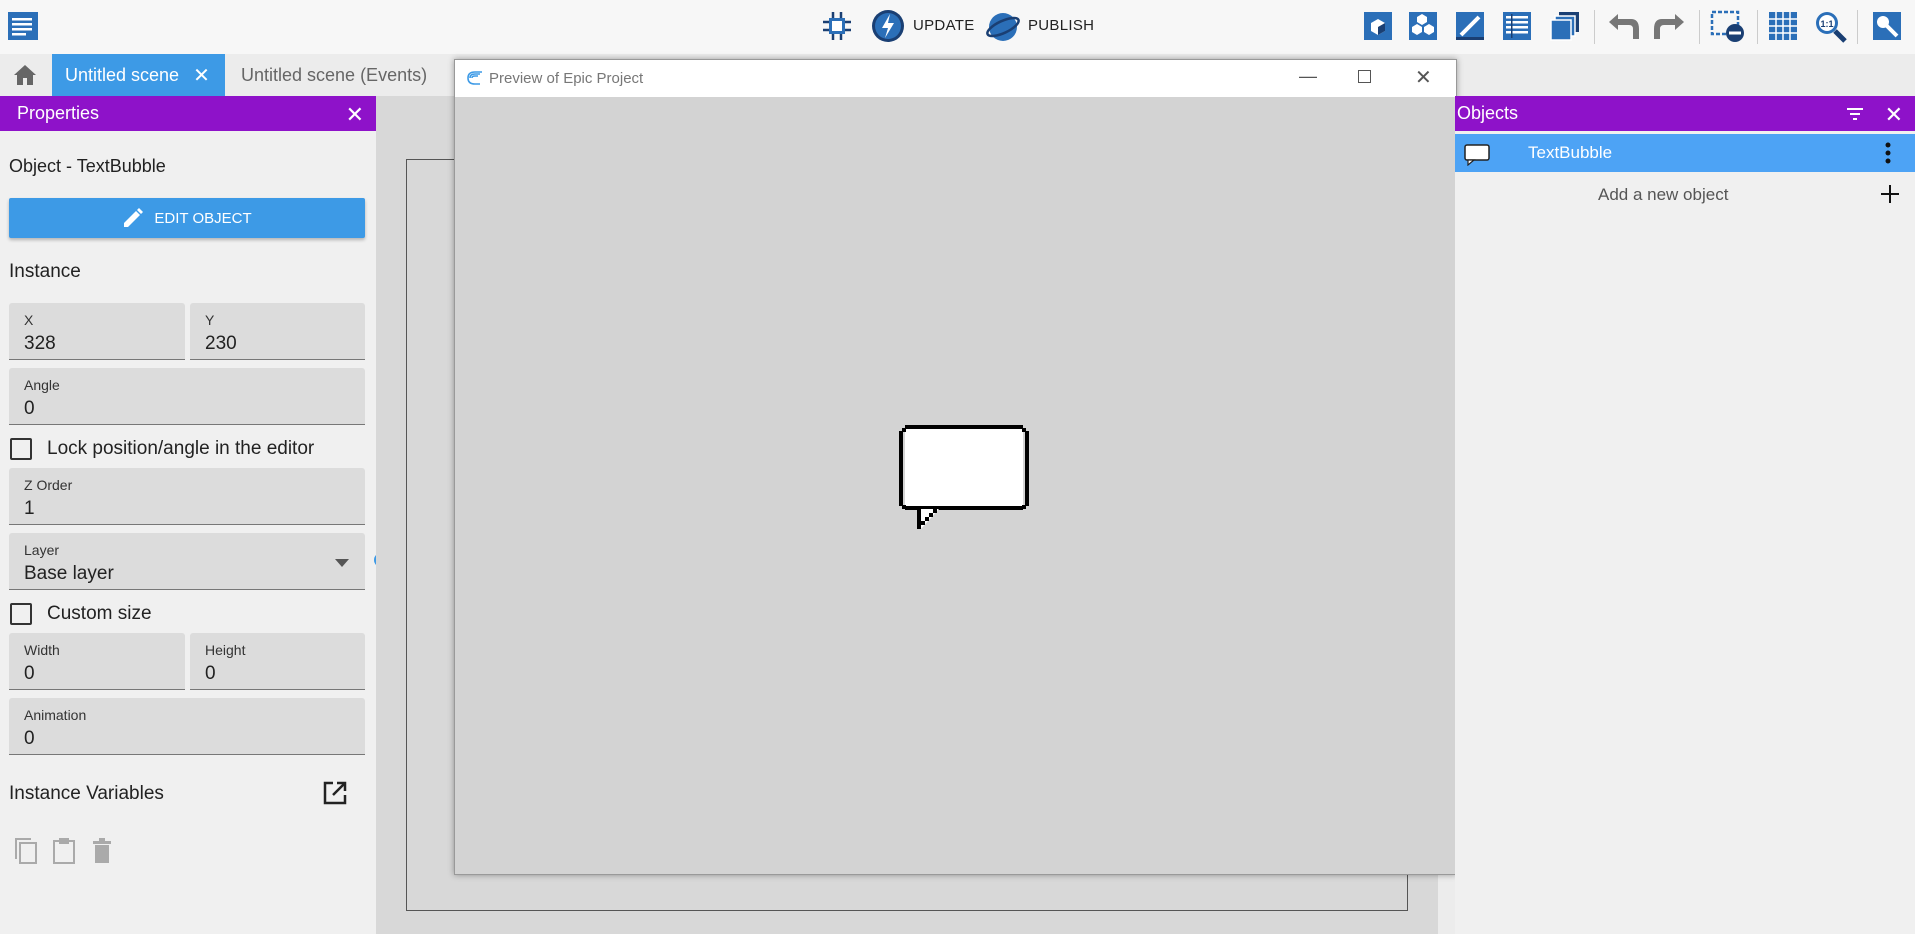 The height and width of the screenshot is (934, 1915). I want to click on lock-position-checkbox, so click(21, 449).